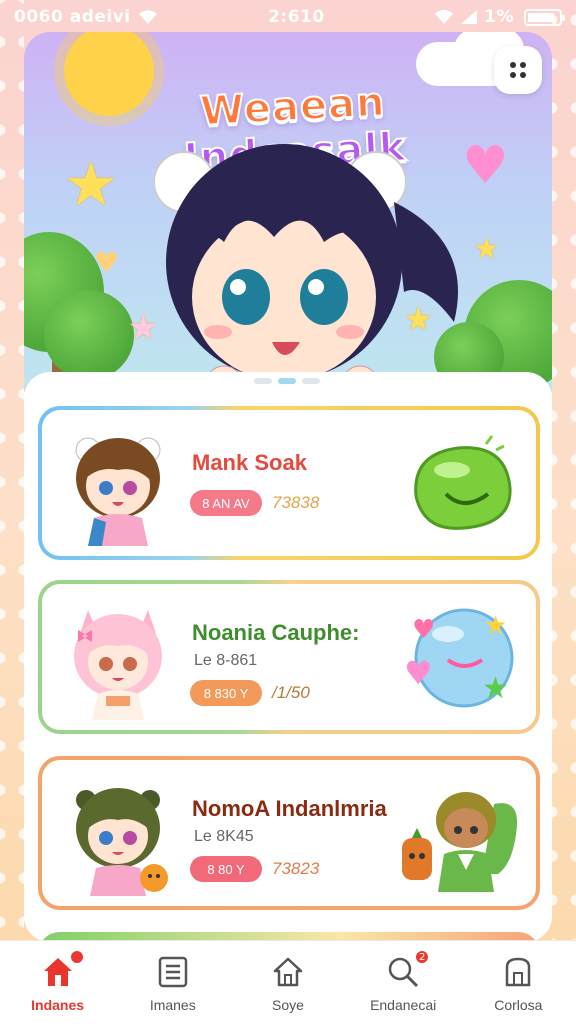 The image size is (576, 1024). What do you see at coordinates (147, 17) in the screenshot?
I see `wifi-icon` at bounding box center [147, 17].